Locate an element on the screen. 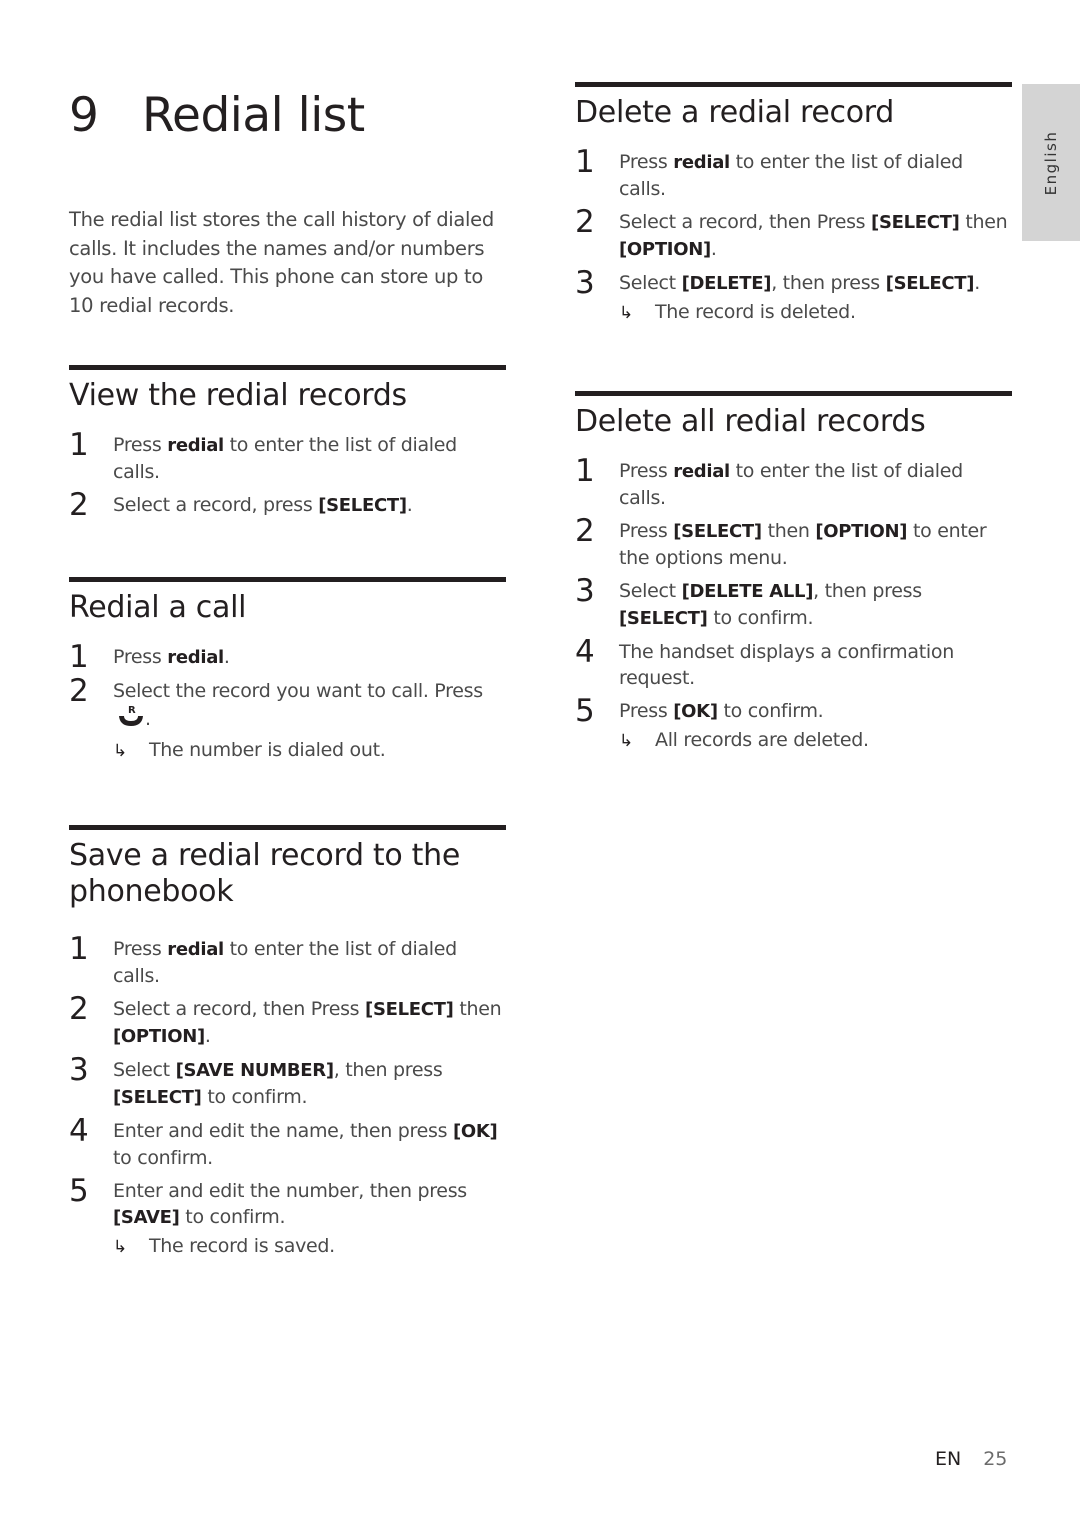  step-text-run: Enter and edit the name, then press is located at coordinates (283, 1131).